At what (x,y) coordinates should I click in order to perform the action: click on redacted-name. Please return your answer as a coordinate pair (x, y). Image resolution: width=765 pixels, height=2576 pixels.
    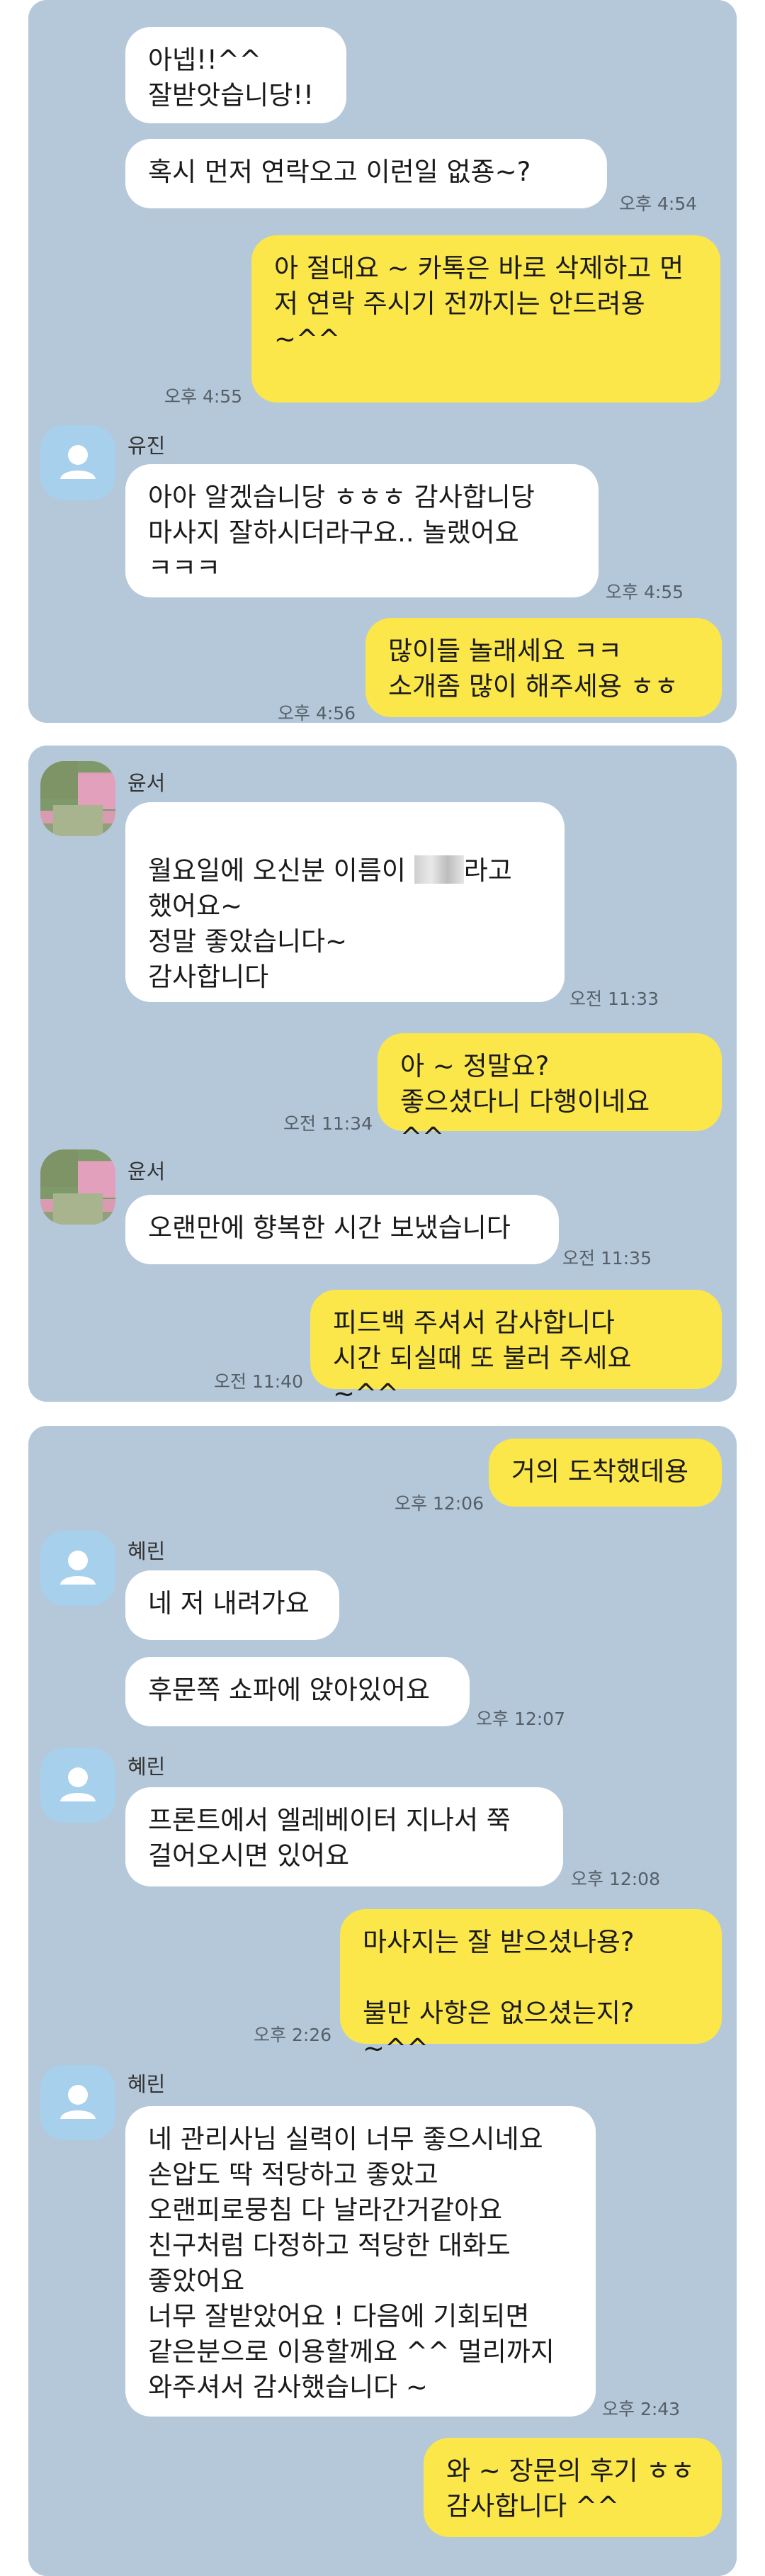
    Looking at the image, I should click on (439, 869).